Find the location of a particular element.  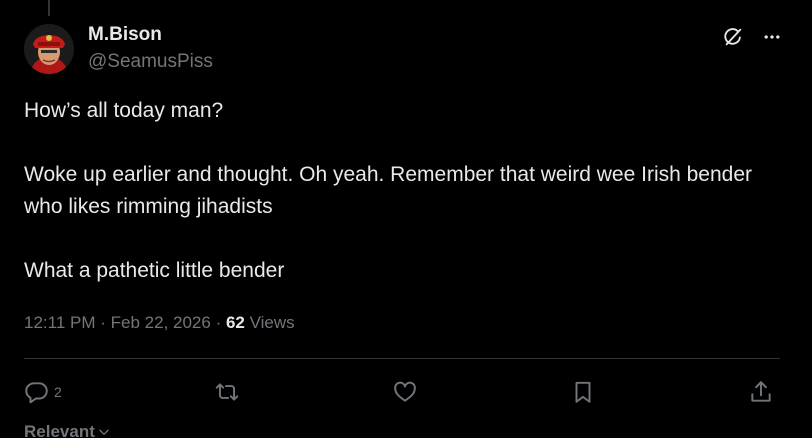

bookmark-button is located at coordinates (583, 392).